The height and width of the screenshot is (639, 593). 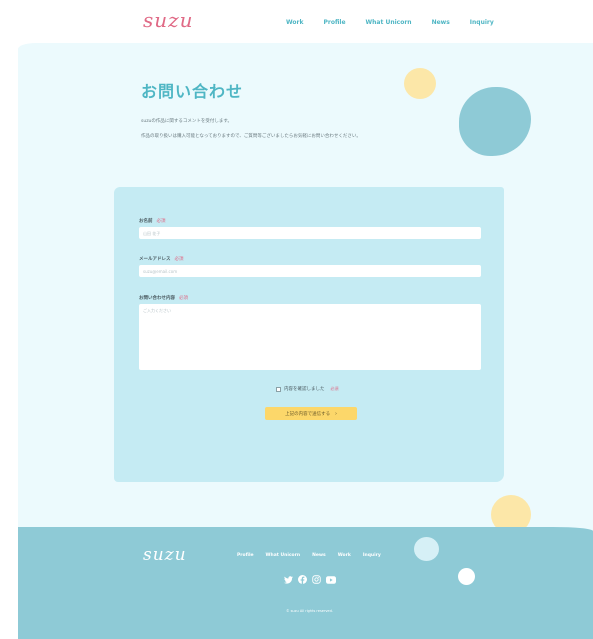 I want to click on message-textarea, so click(x=310, y=337).